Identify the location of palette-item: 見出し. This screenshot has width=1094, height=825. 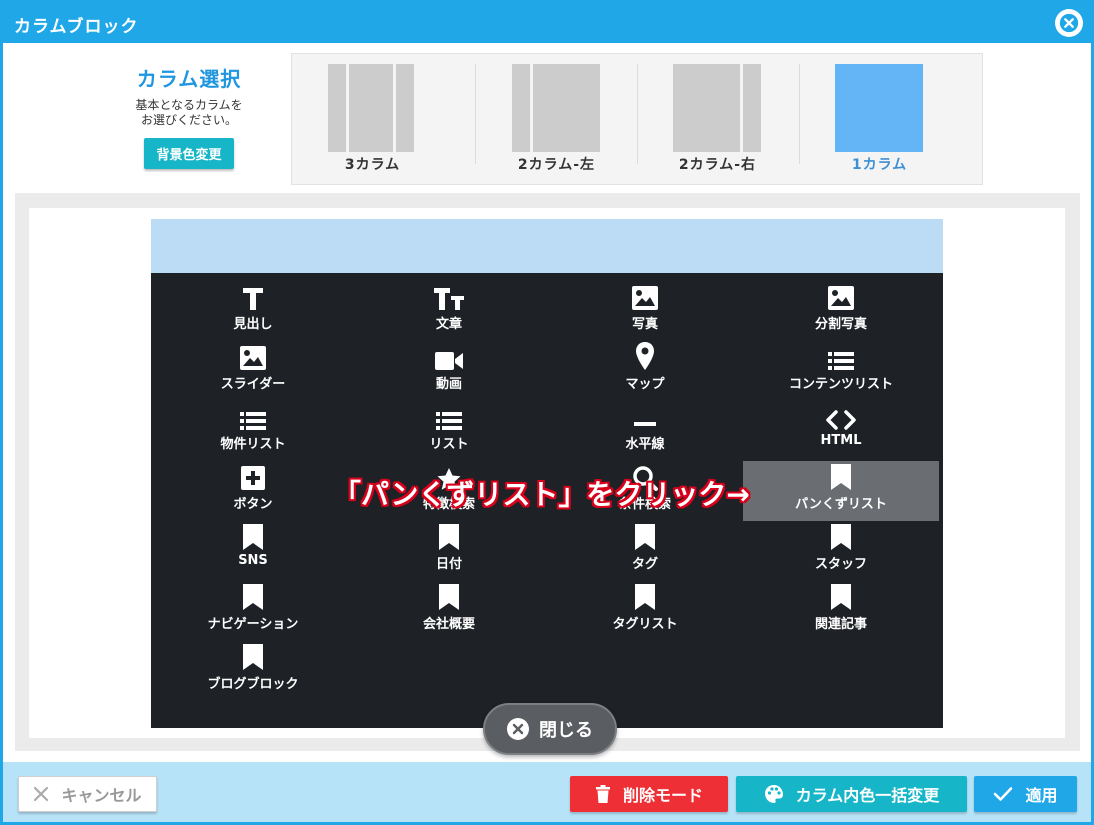
(253, 311).